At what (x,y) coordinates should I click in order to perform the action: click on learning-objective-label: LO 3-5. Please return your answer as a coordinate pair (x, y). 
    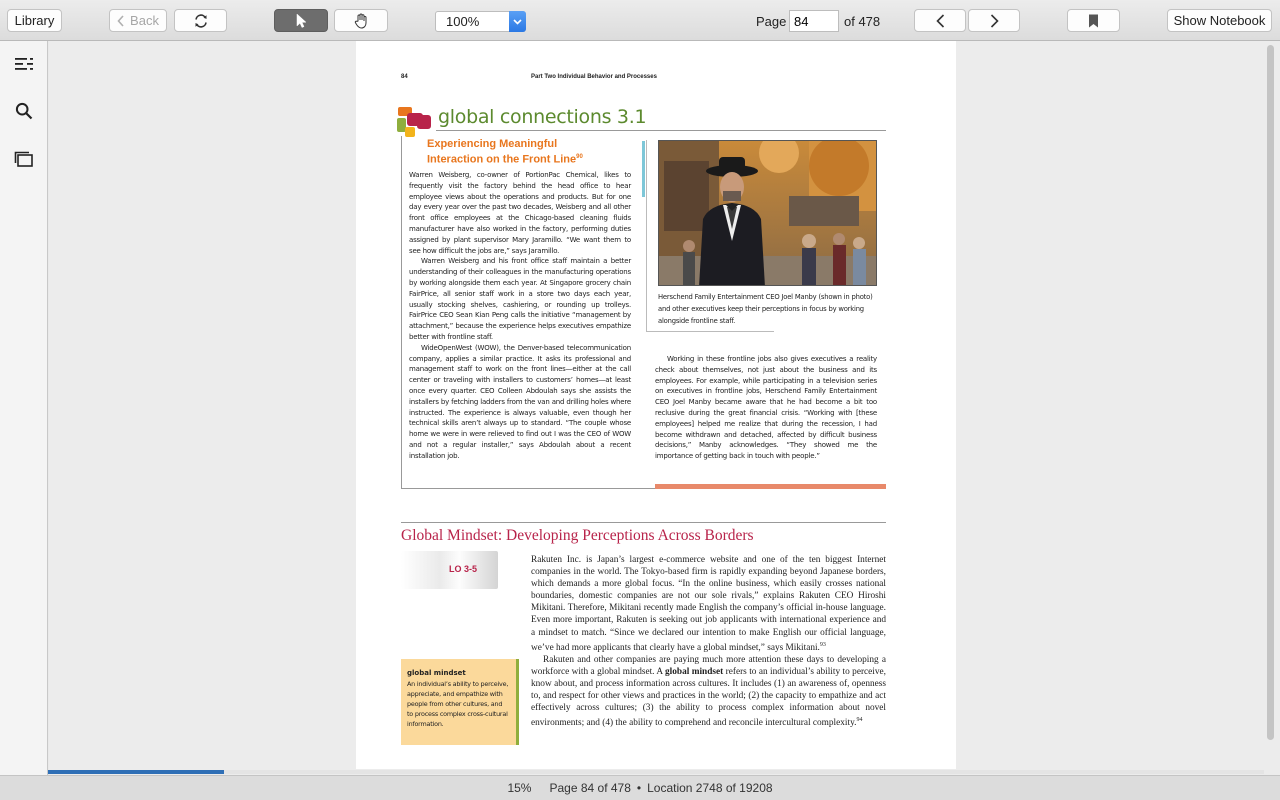
    Looking at the image, I should click on (463, 569).